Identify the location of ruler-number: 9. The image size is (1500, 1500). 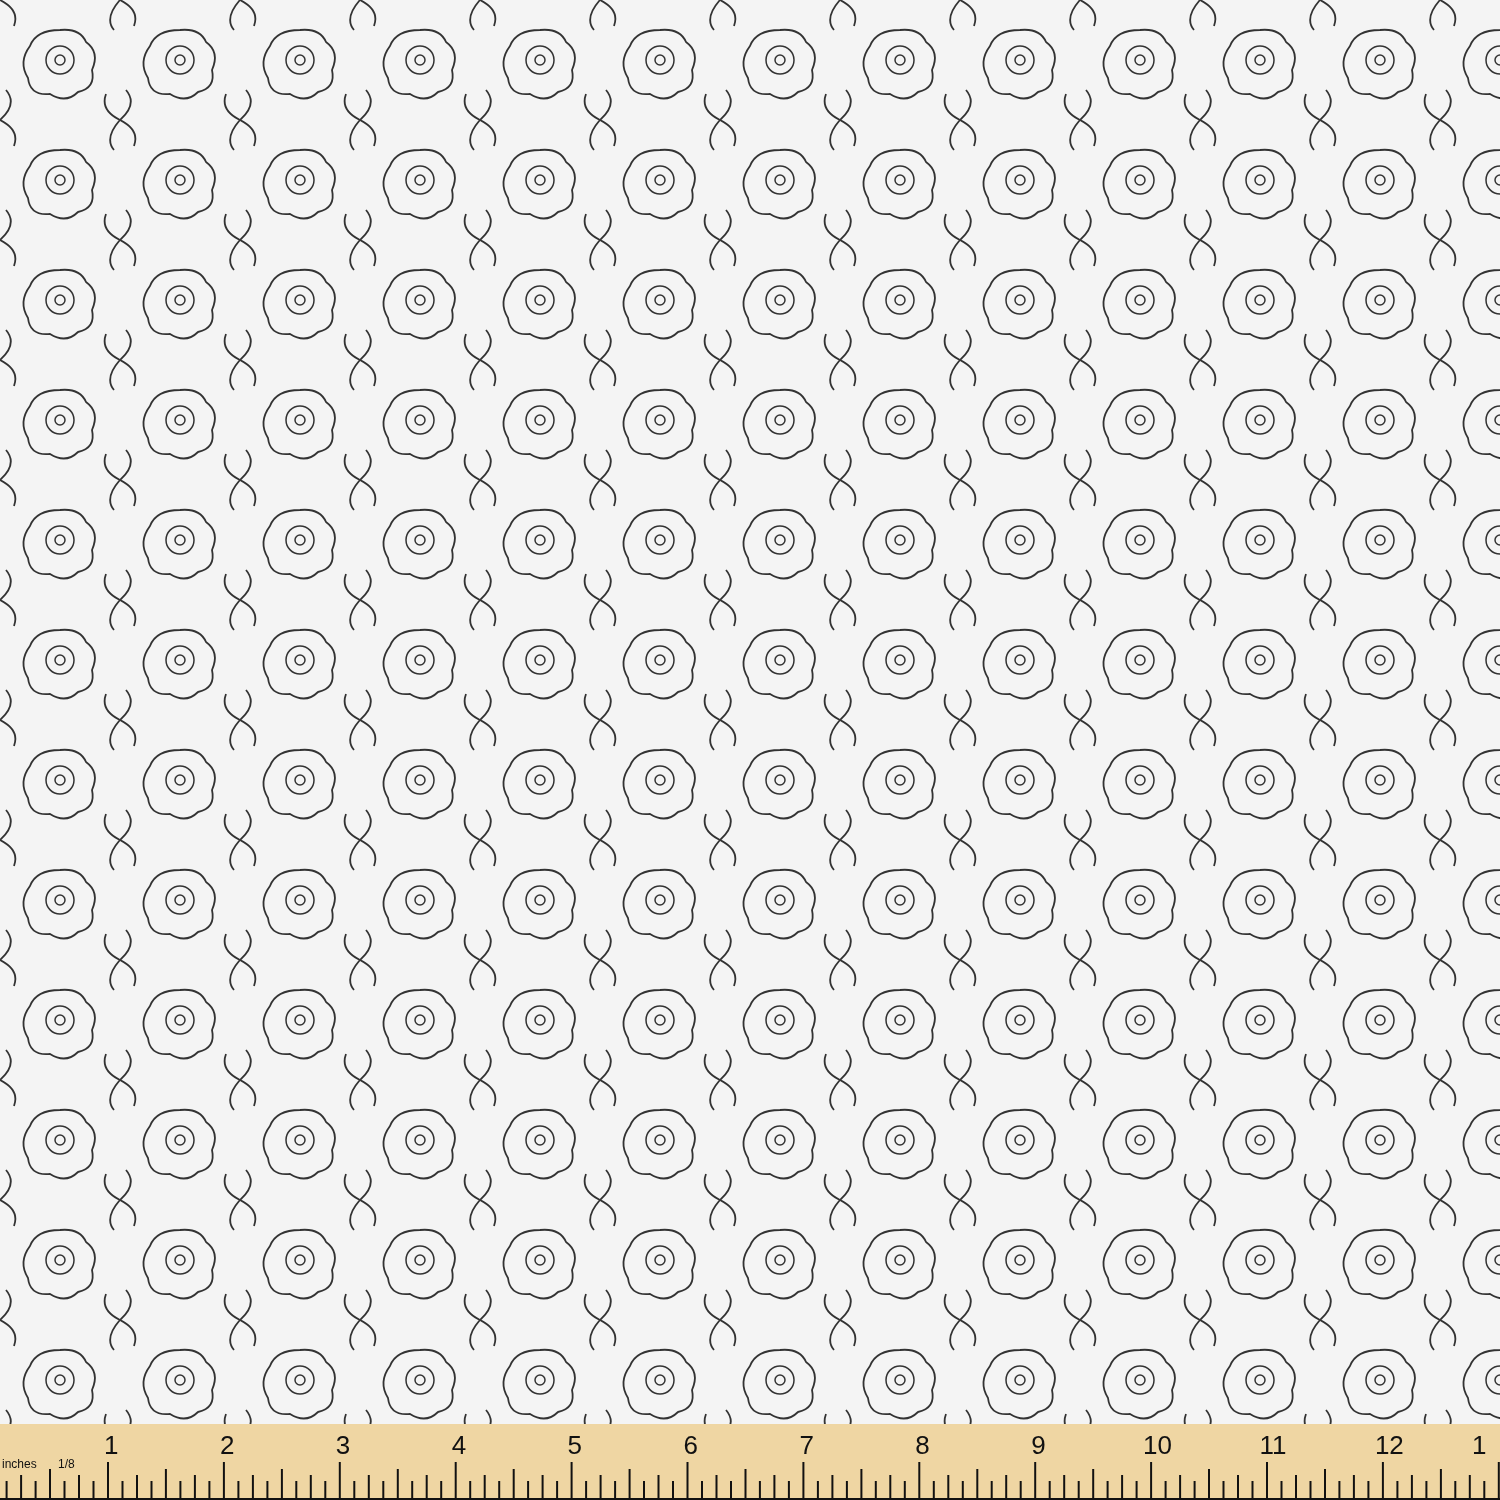
(1038, 1445).